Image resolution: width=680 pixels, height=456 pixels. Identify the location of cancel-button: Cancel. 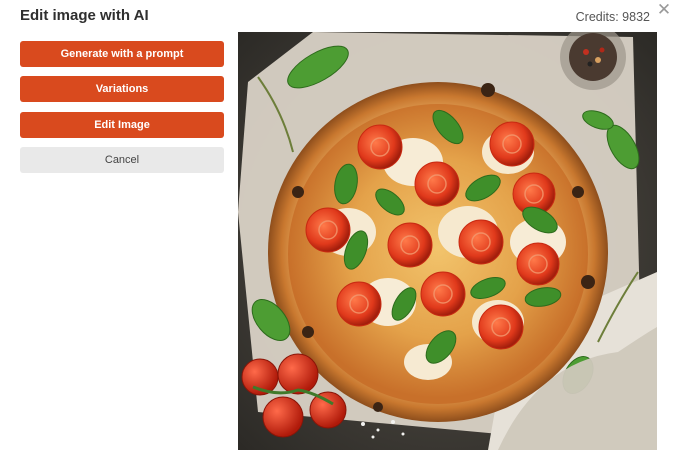
(122, 160).